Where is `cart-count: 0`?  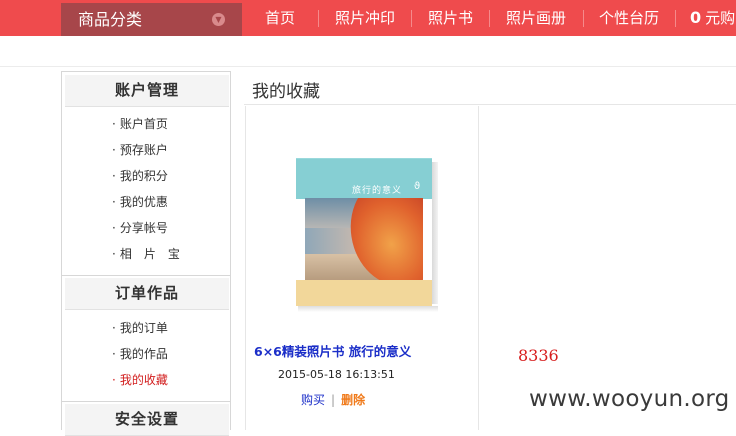 cart-count: 0 is located at coordinates (696, 17).